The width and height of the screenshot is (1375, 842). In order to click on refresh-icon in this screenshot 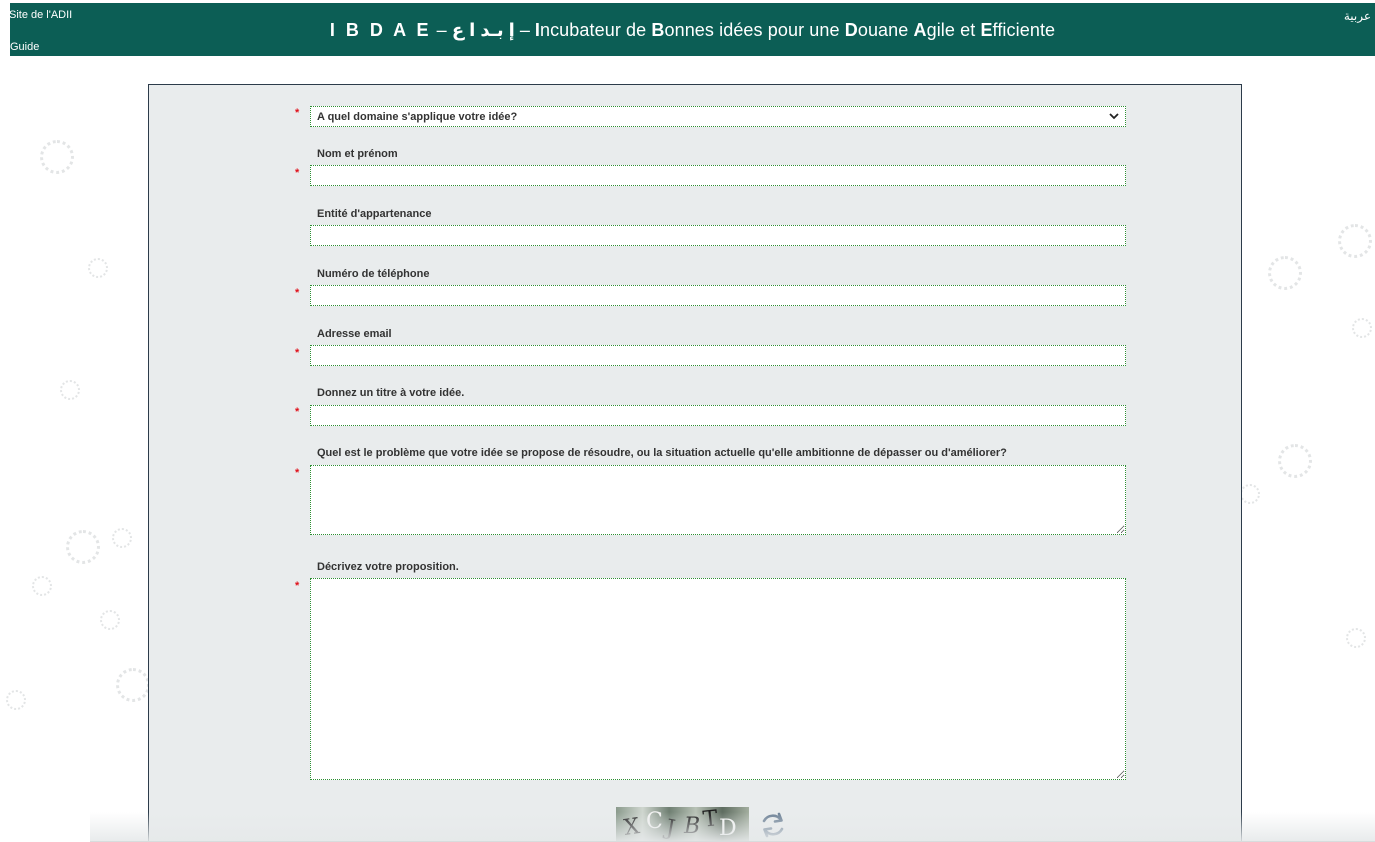, I will do `click(773, 825)`.